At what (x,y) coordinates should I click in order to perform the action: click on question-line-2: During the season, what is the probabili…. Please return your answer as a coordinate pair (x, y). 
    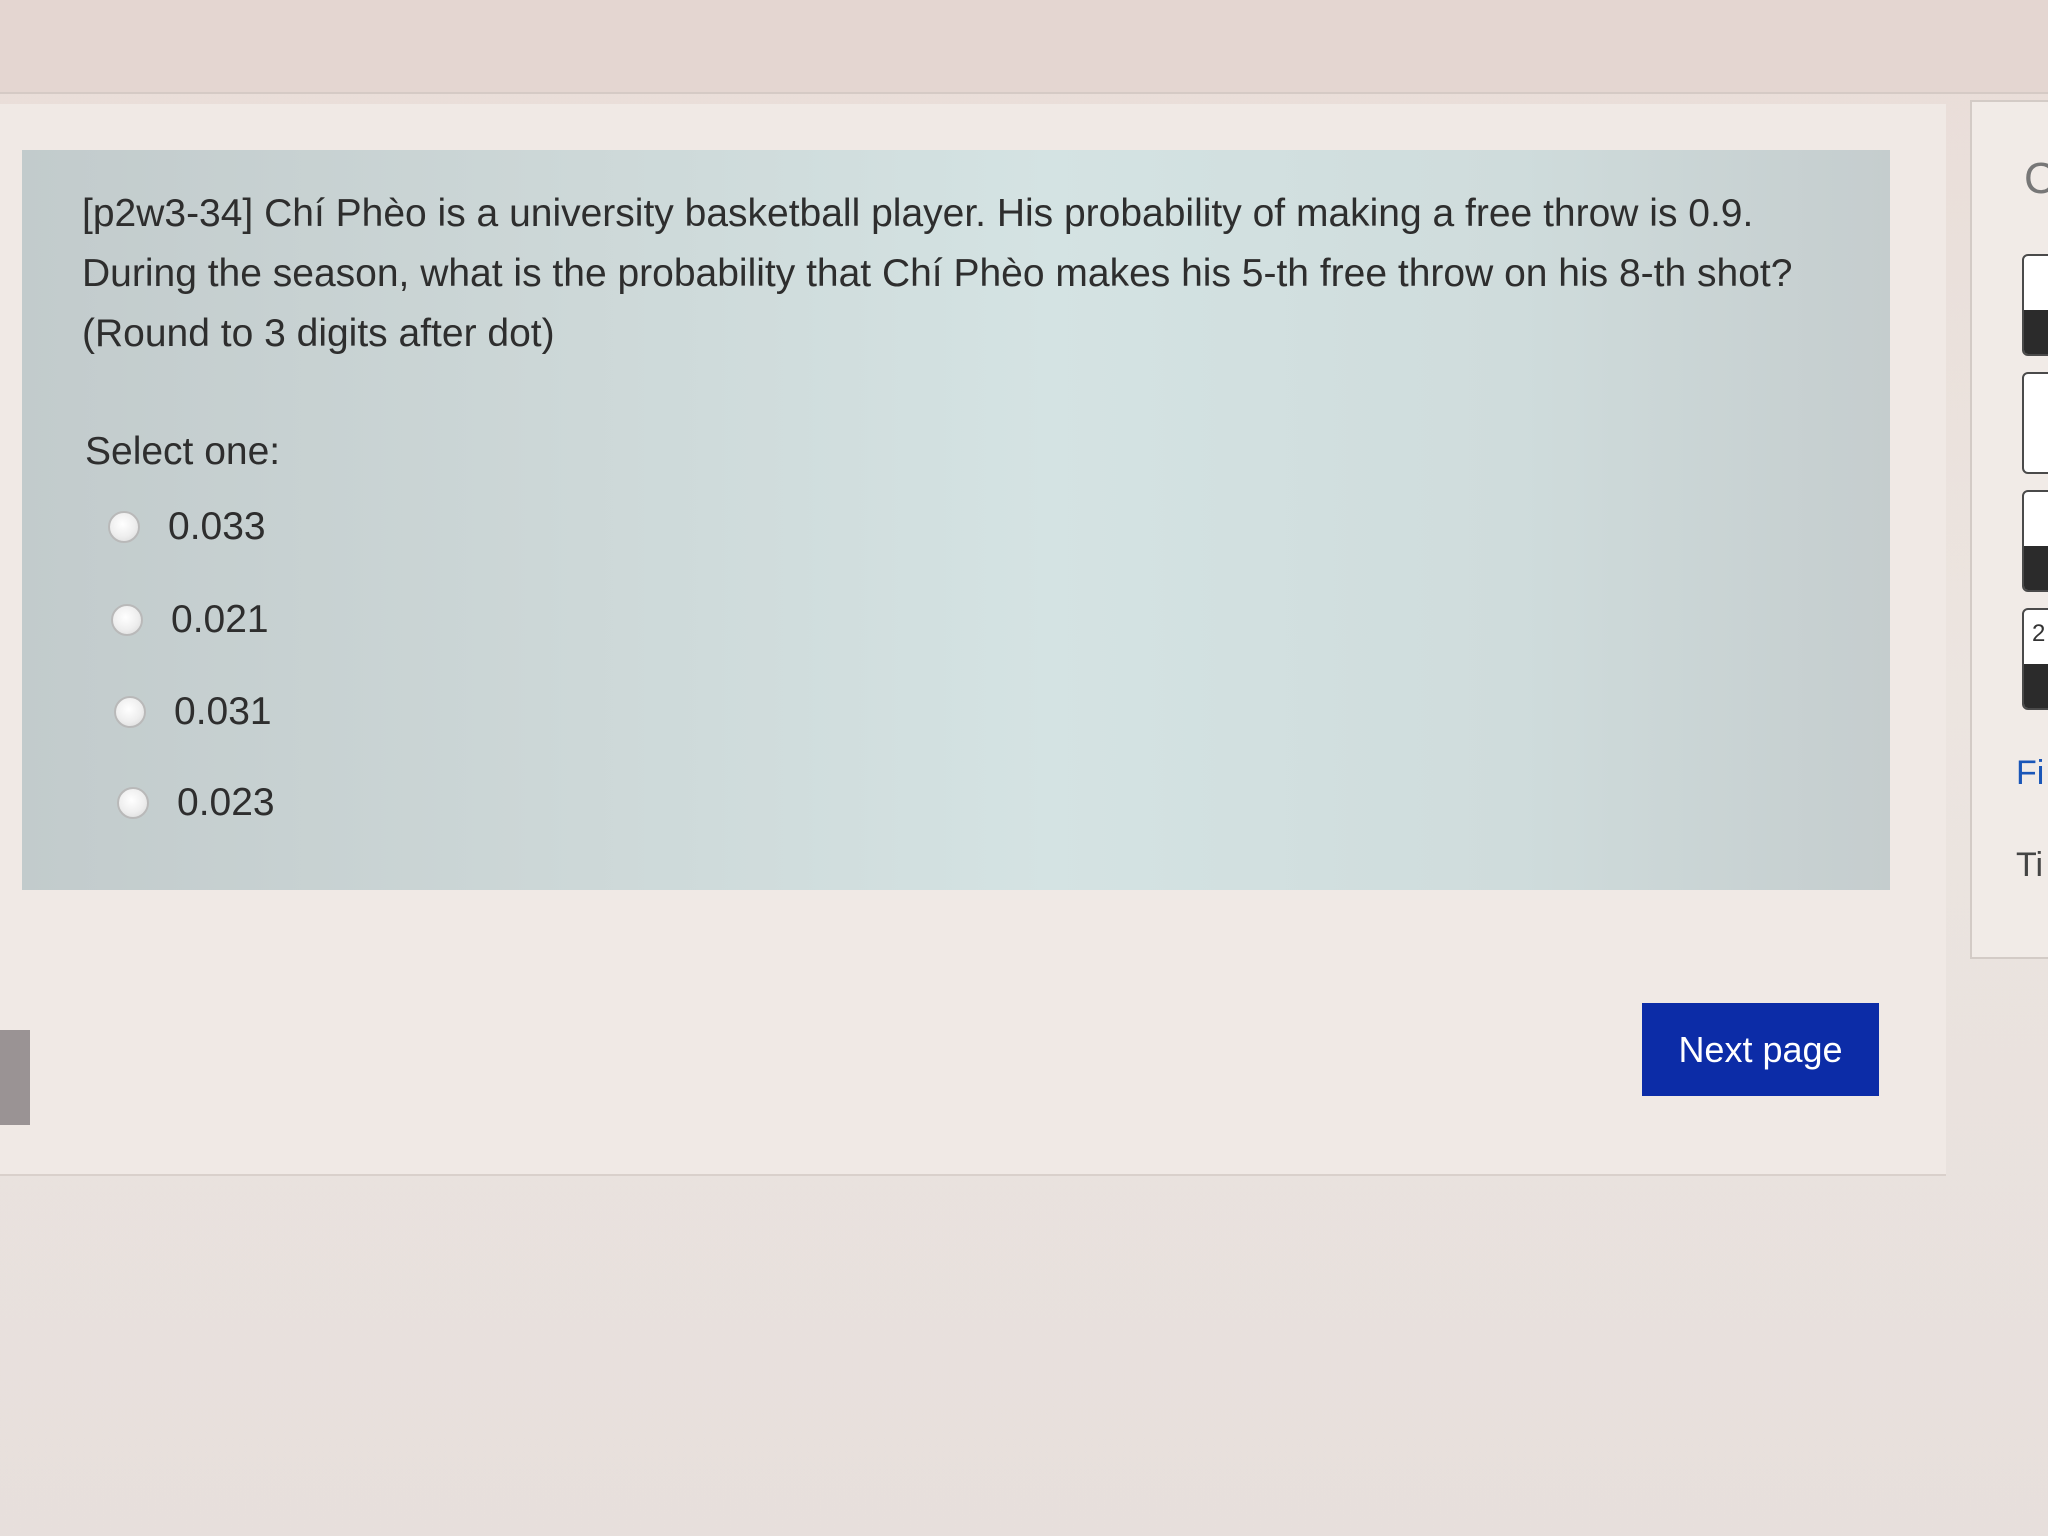
    Looking at the image, I should click on (937, 273).